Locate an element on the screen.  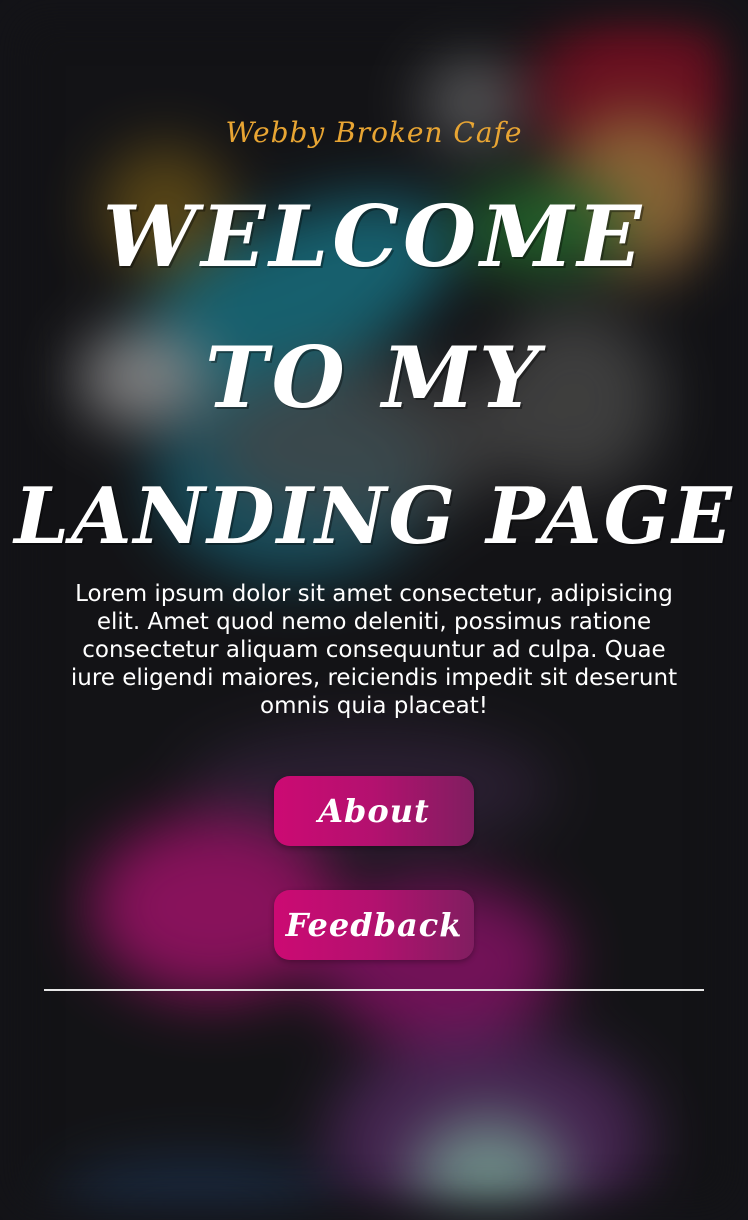
feedback-button-label: Feedback is located at coordinates (374, 925).